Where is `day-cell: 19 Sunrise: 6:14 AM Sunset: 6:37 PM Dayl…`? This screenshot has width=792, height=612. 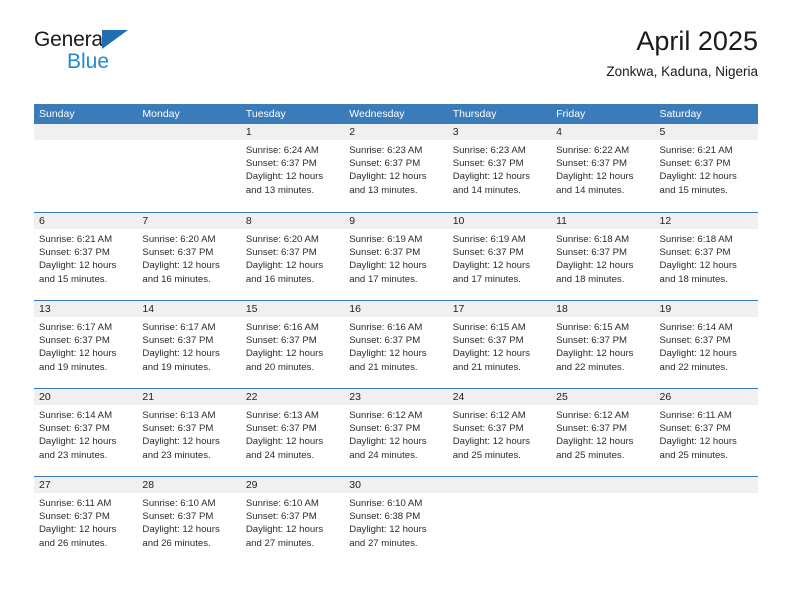 day-cell: 19 Sunrise: 6:14 AM Sunset: 6:37 PM Dayl… is located at coordinates (706, 344).